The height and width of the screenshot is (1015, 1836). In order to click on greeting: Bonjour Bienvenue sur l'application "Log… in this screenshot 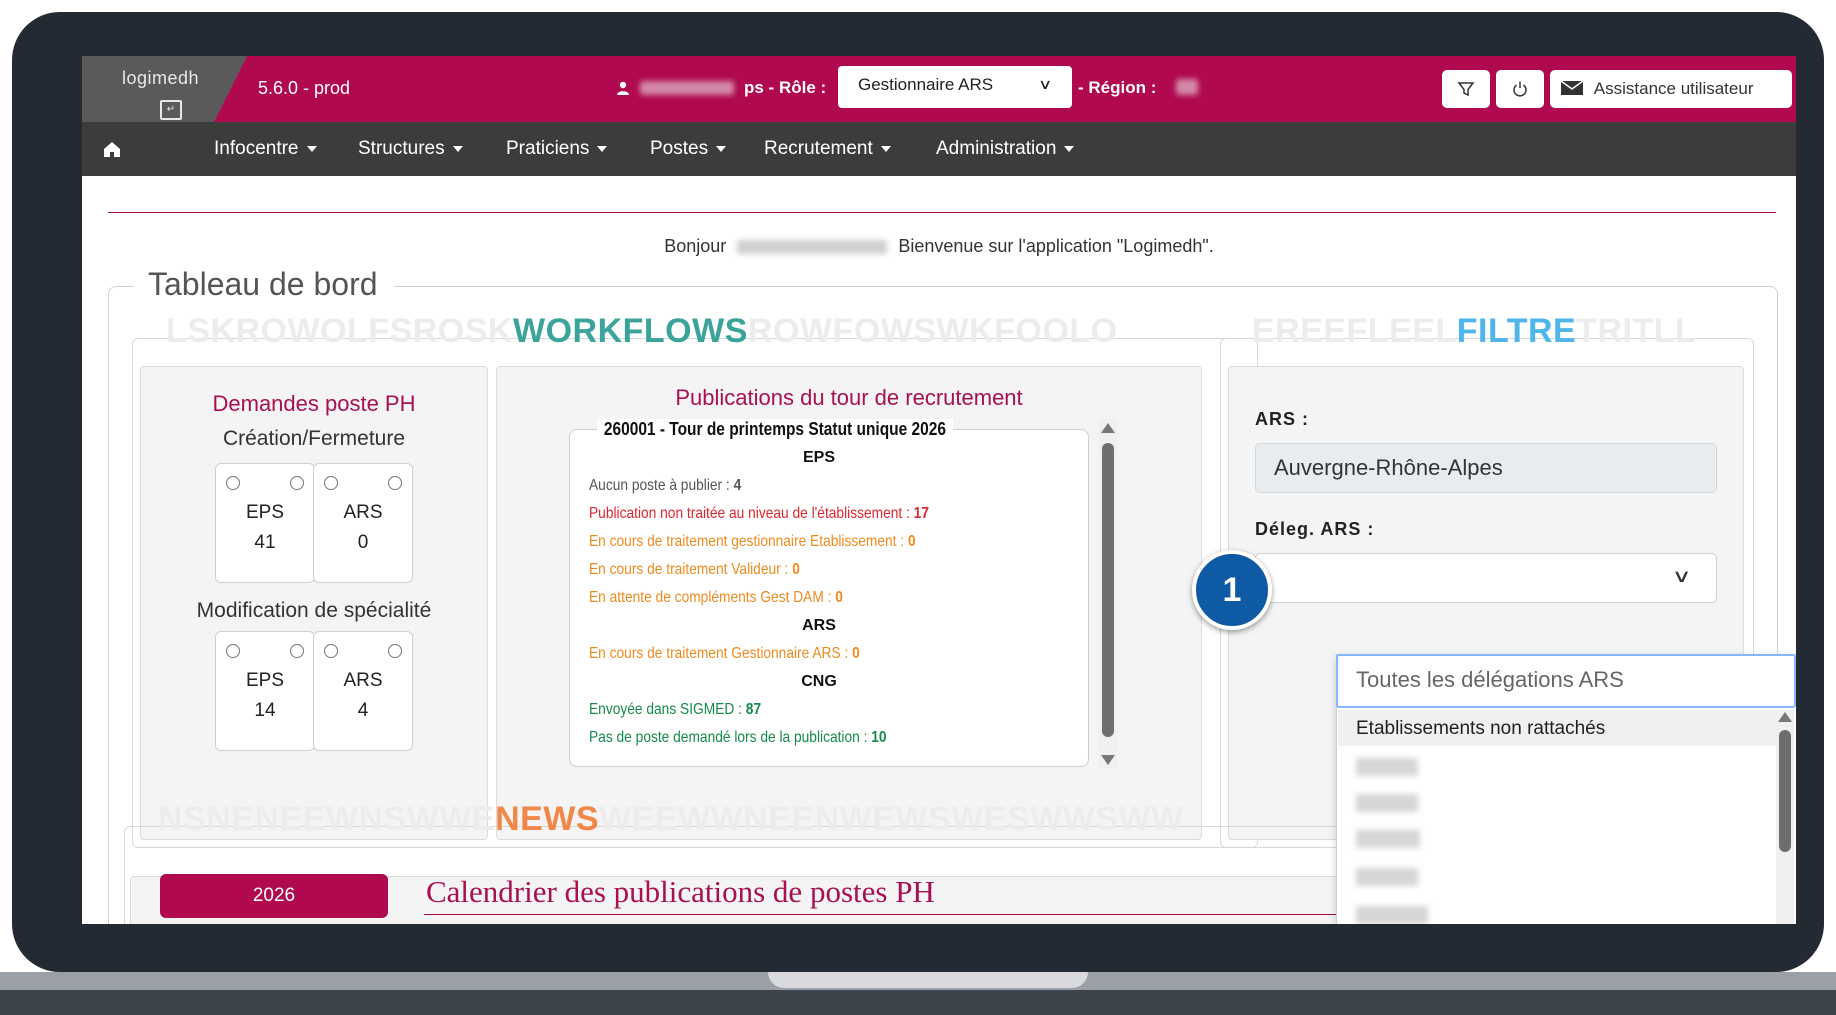, I will do `click(939, 246)`.